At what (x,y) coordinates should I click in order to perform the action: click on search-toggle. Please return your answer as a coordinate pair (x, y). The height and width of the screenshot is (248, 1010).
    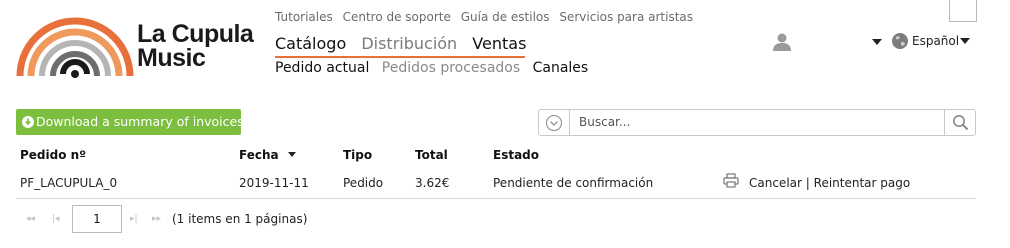
    Looking at the image, I should click on (554, 122).